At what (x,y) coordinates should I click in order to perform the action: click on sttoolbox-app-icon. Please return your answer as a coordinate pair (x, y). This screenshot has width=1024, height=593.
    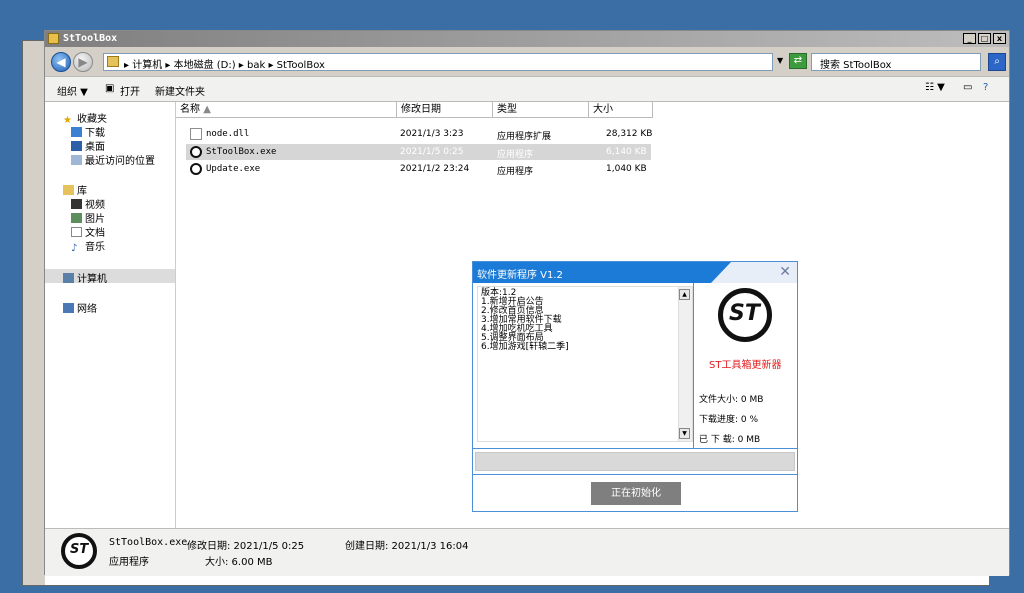
    Looking at the image, I should click on (196, 152).